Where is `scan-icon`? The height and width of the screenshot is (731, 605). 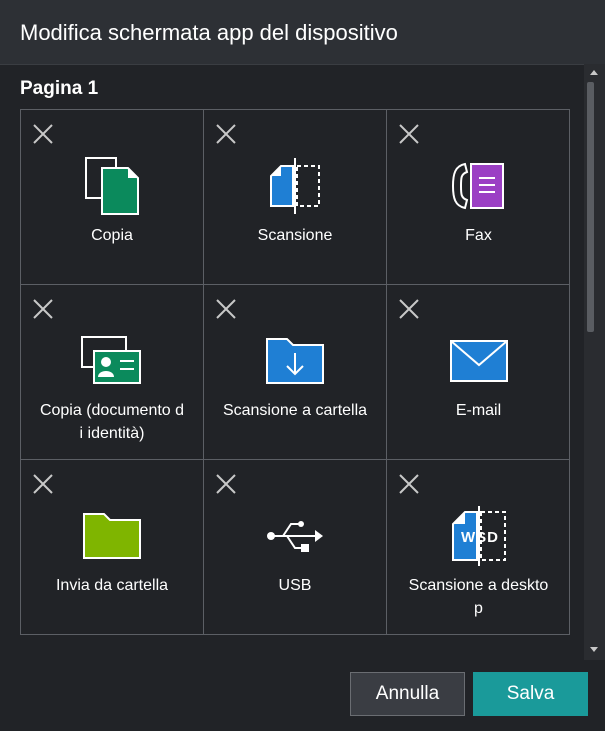 scan-icon is located at coordinates (295, 186).